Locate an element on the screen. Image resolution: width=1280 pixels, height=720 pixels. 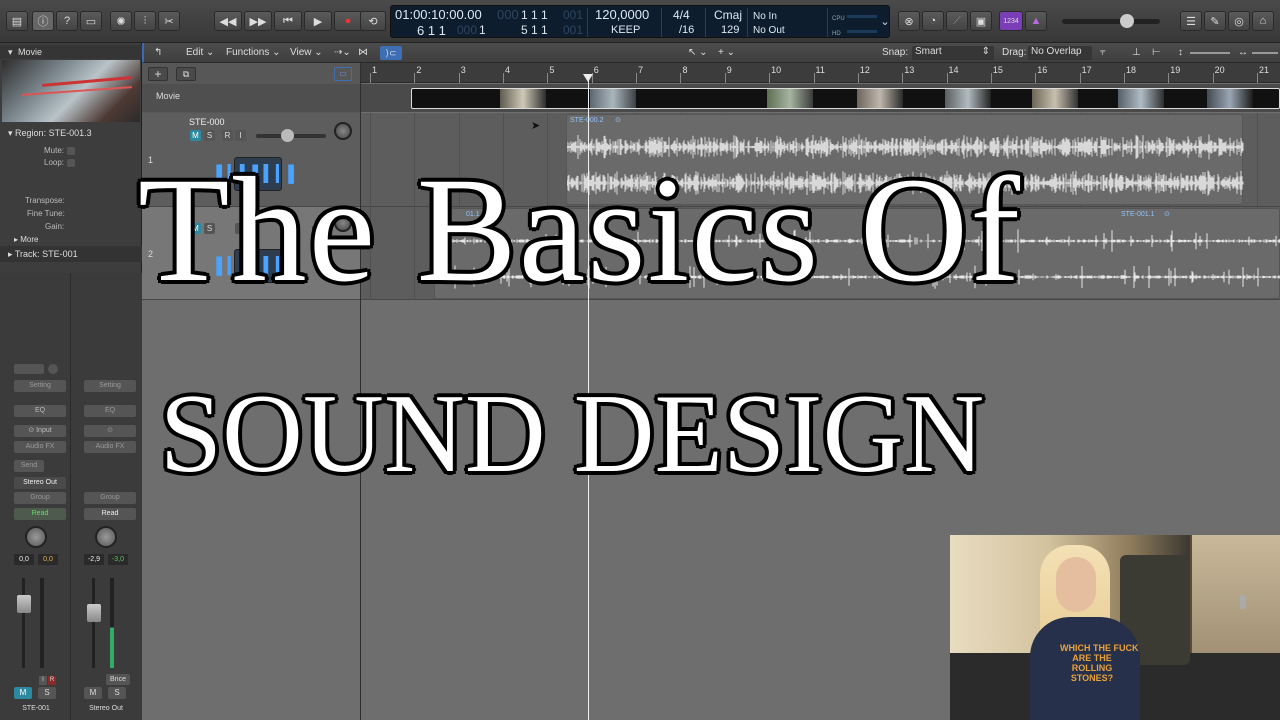
strip2-automation-button: Read is located at coordinates (110, 514).